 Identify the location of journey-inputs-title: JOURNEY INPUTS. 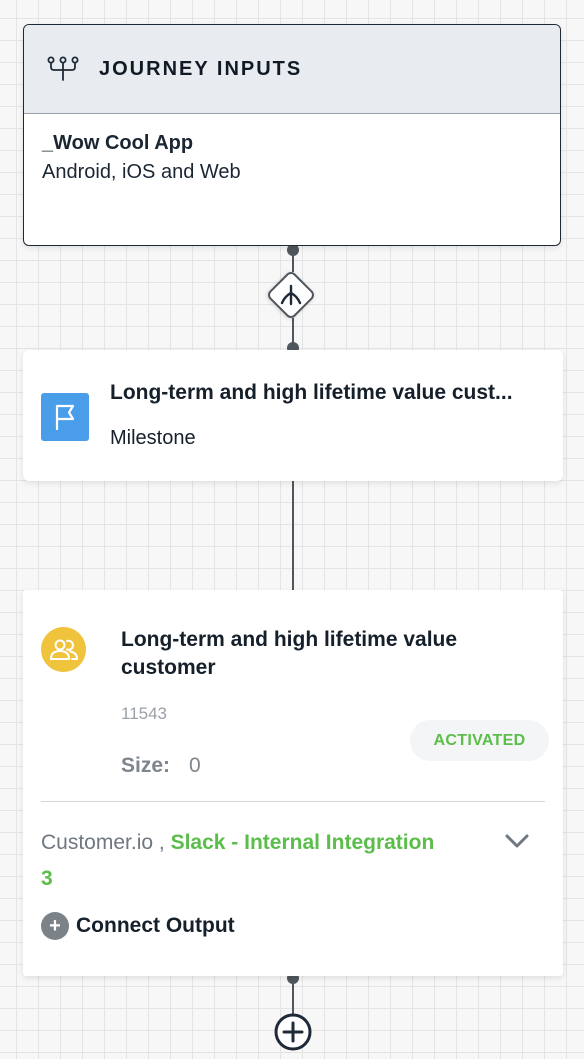
(201, 68).